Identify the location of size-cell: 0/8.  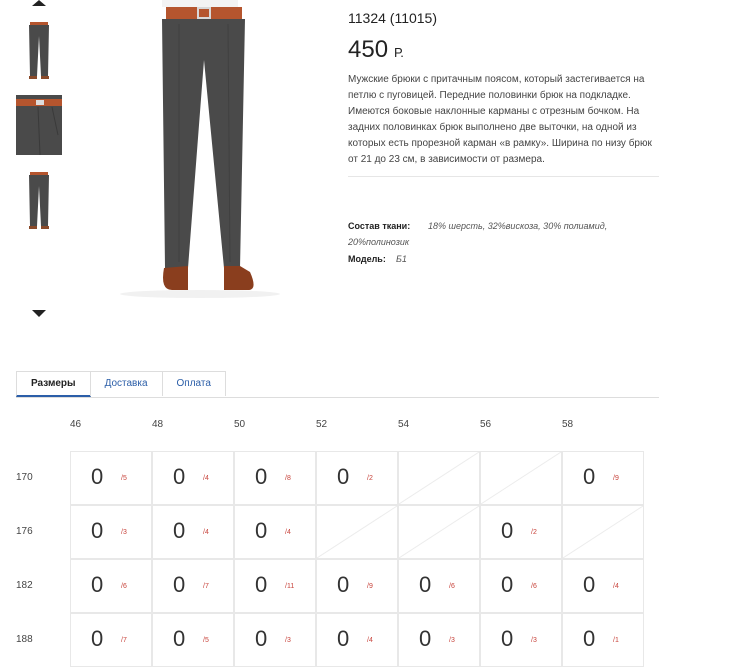
(275, 478).